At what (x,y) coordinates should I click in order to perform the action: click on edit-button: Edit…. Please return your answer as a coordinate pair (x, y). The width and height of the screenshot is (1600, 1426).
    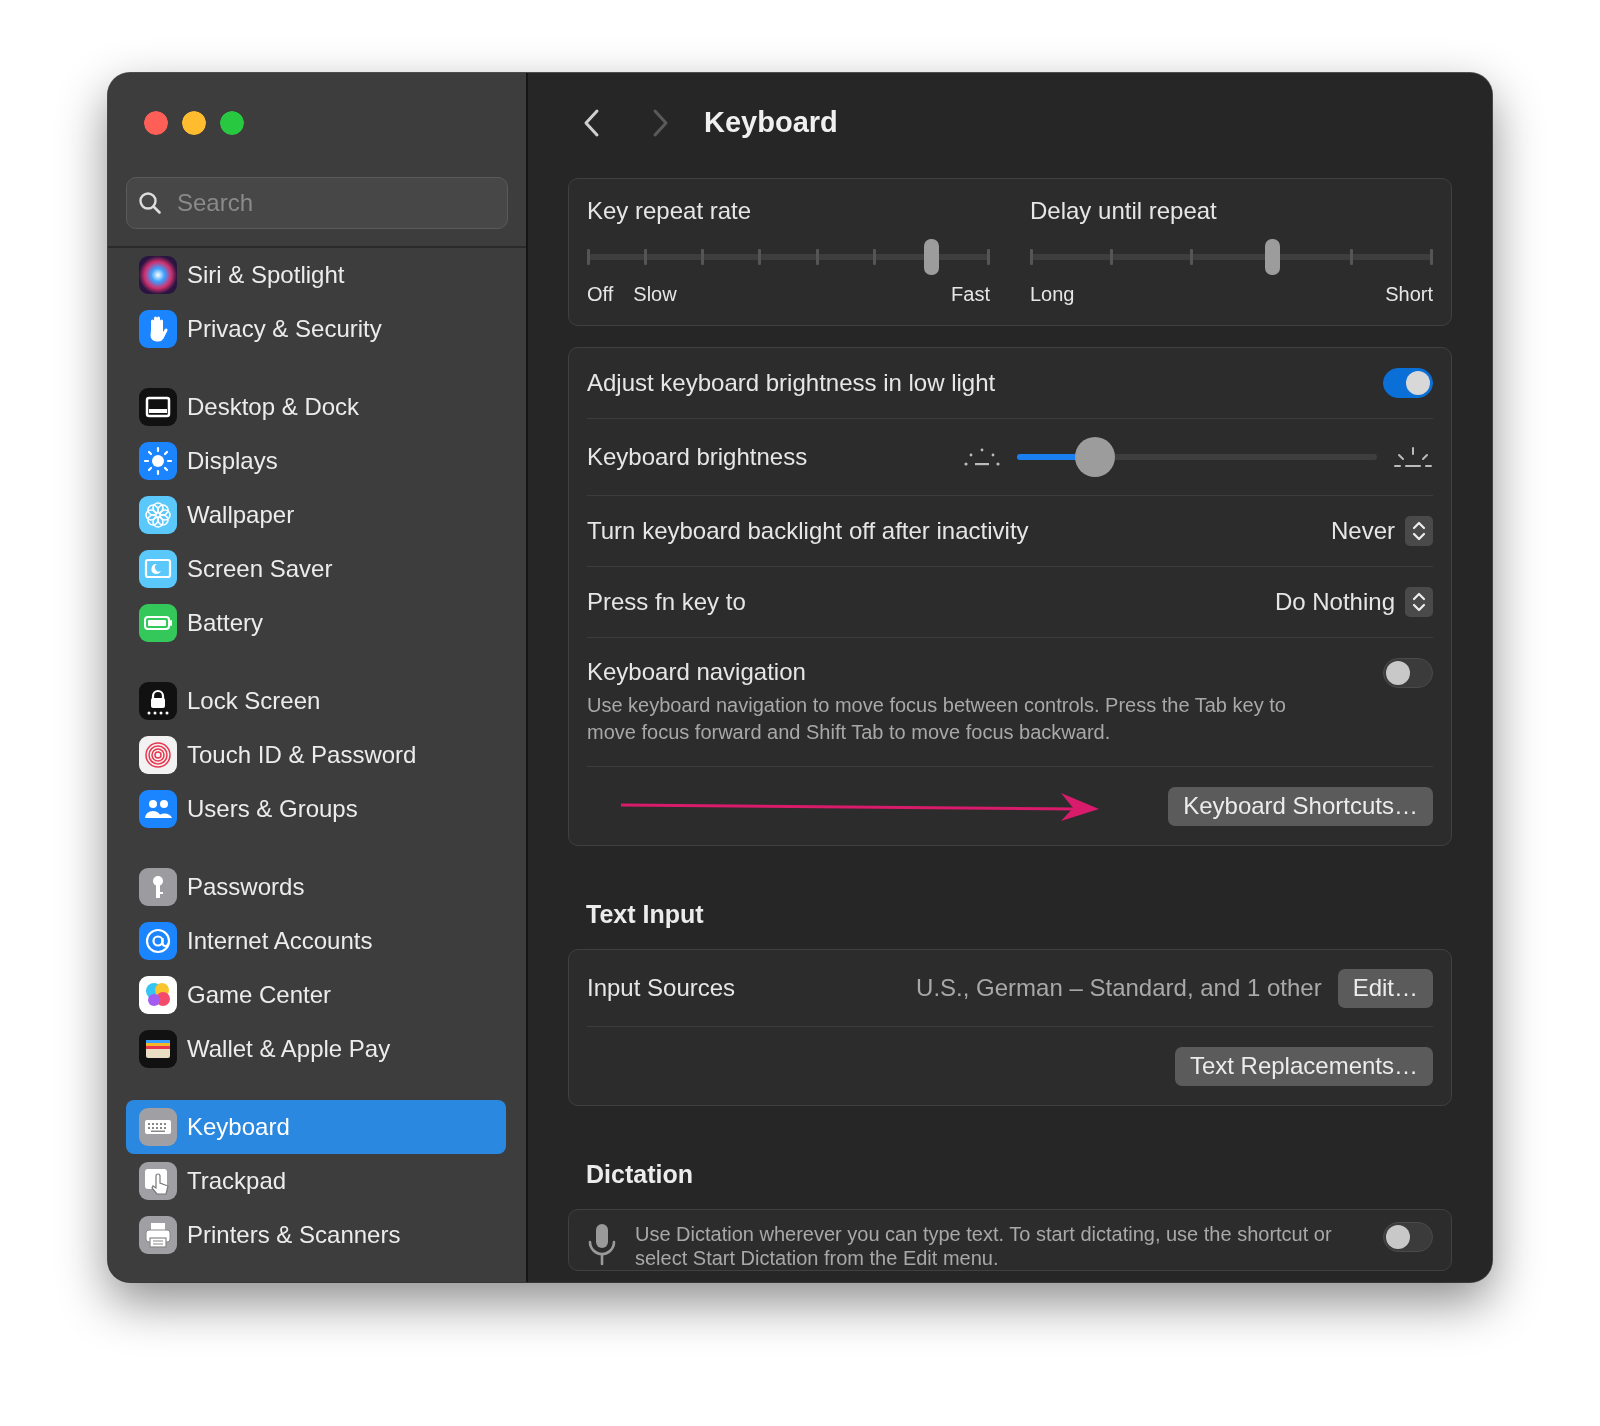
    Looking at the image, I should click on (1385, 988).